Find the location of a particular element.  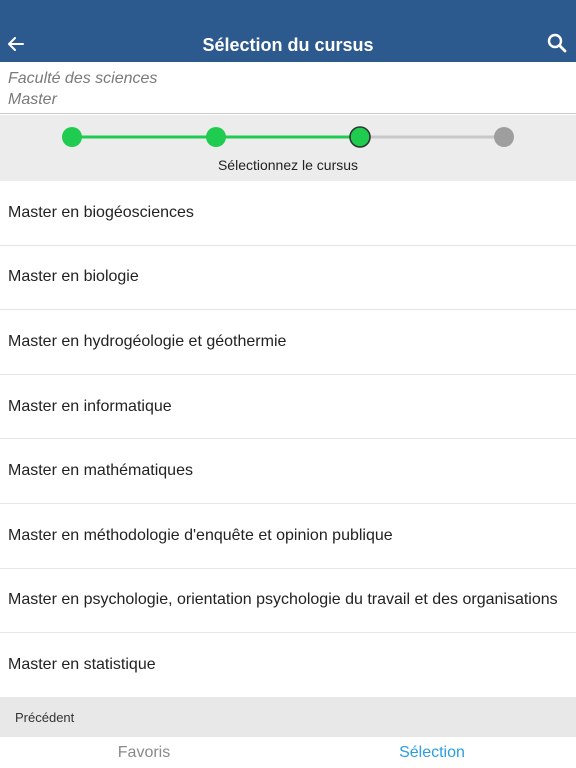

page-title: Sélection du cursus is located at coordinates (288, 45).